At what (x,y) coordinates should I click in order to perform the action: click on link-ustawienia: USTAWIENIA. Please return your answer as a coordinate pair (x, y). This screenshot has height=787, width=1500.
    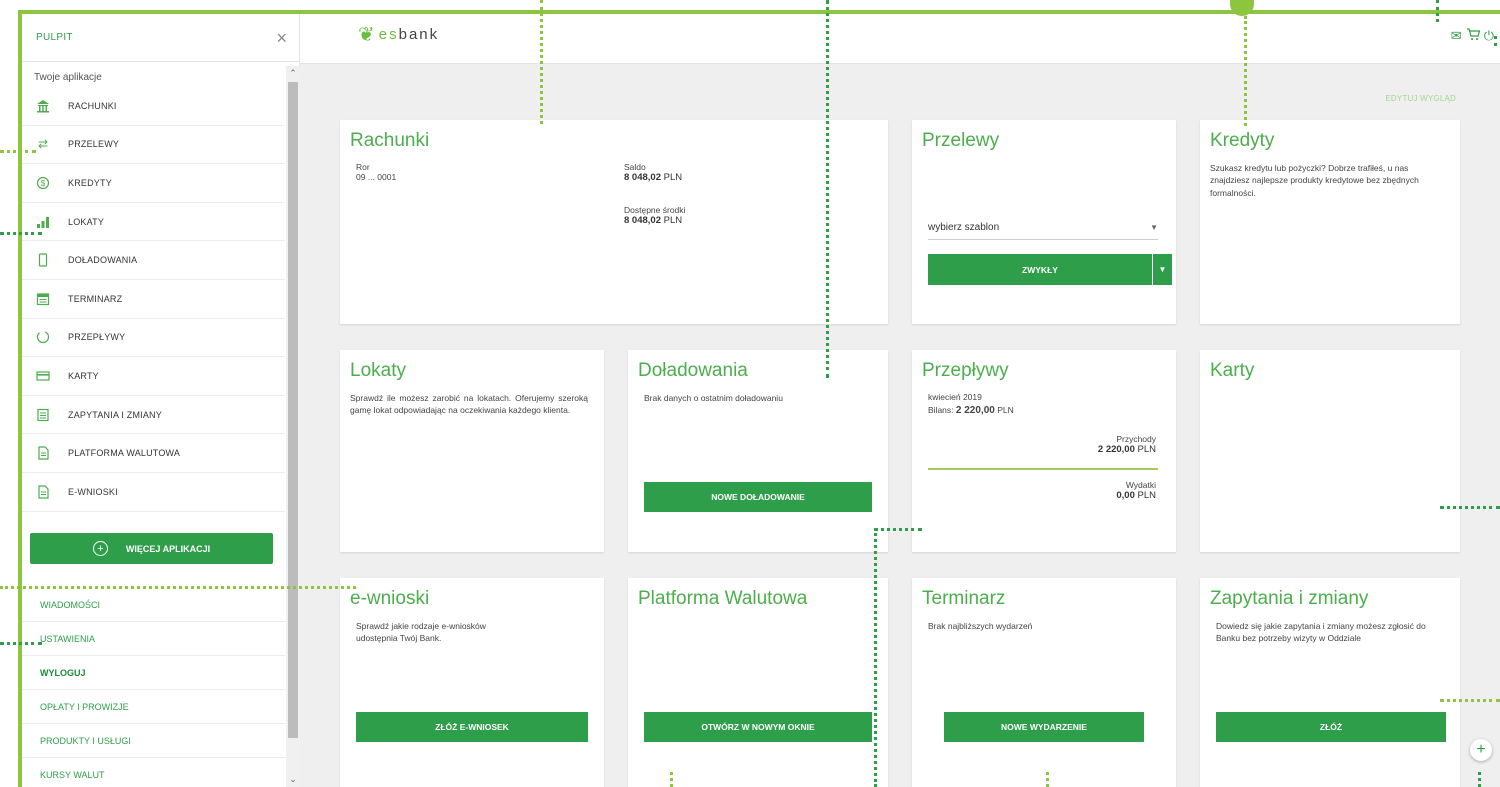
    Looking at the image, I should click on (154, 639).